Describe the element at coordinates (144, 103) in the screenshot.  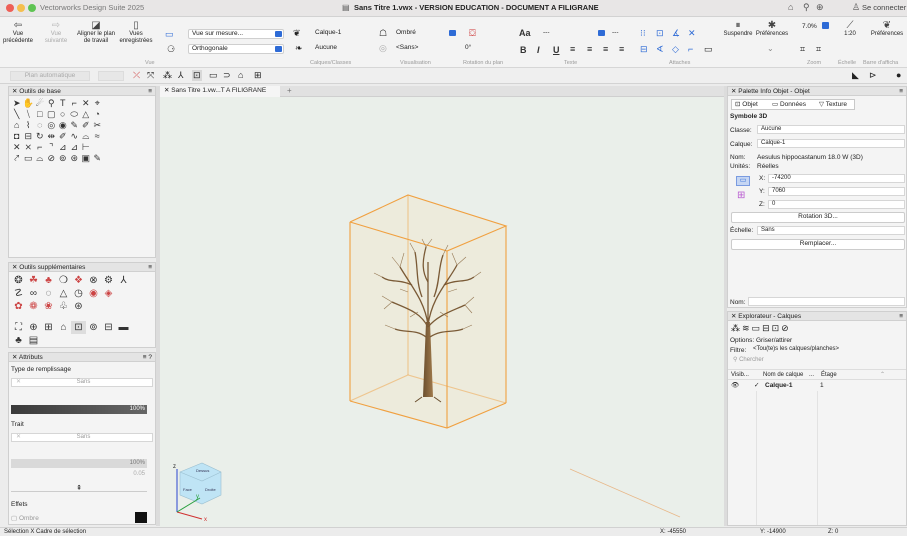
I see `tool-12-icon` at that location.